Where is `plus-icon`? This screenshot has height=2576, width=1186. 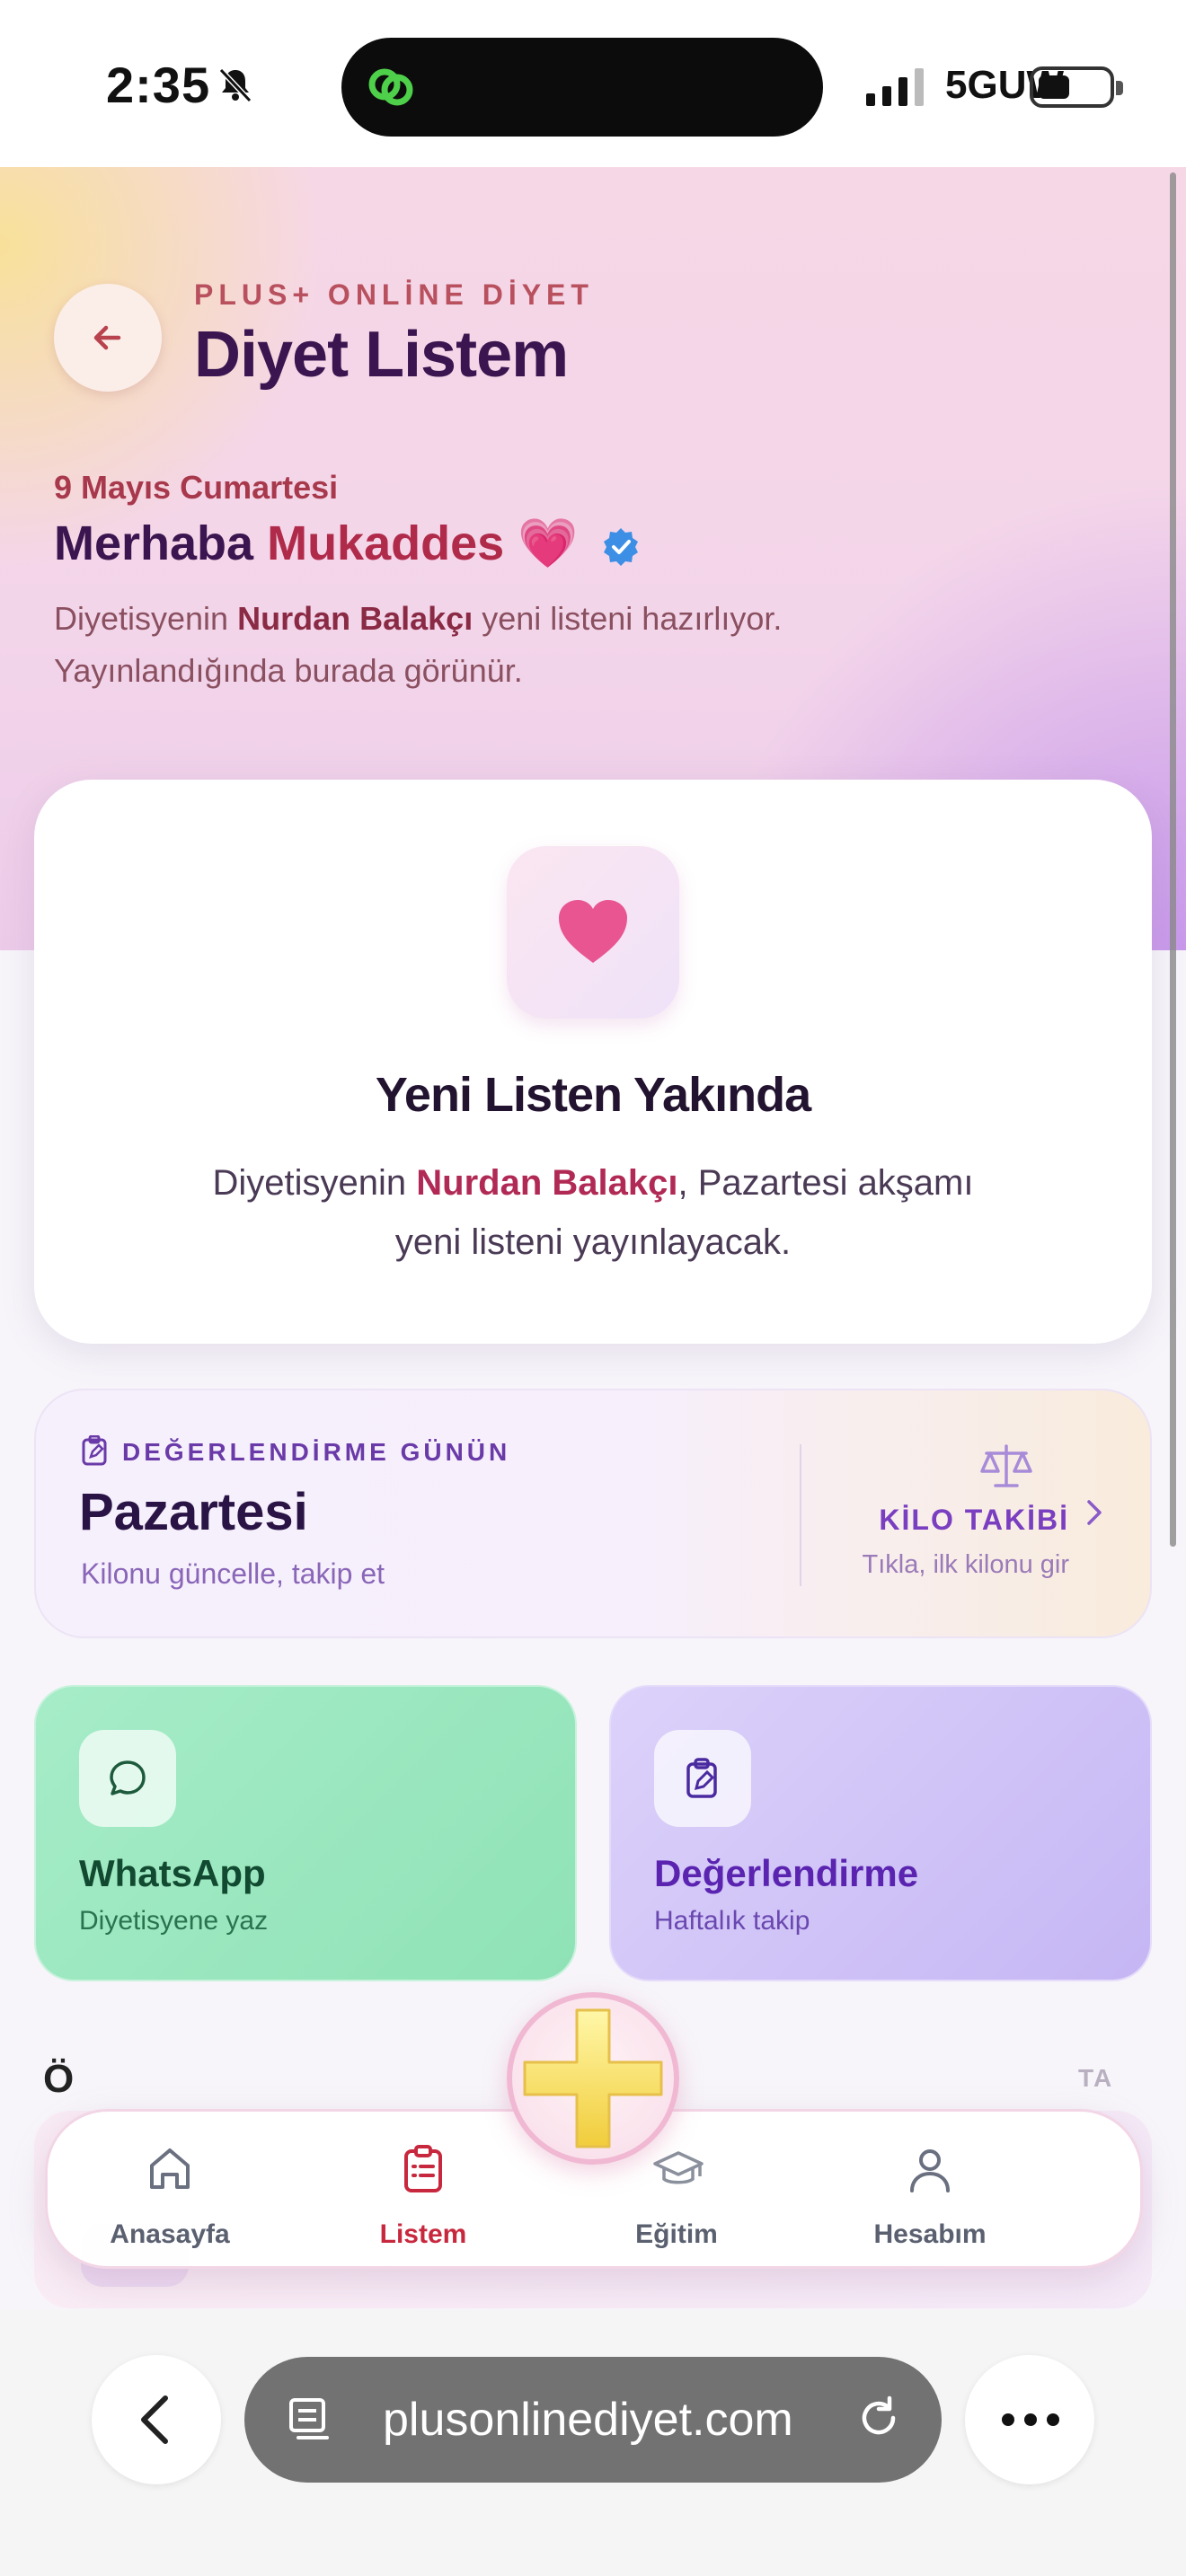 plus-icon is located at coordinates (593, 2078).